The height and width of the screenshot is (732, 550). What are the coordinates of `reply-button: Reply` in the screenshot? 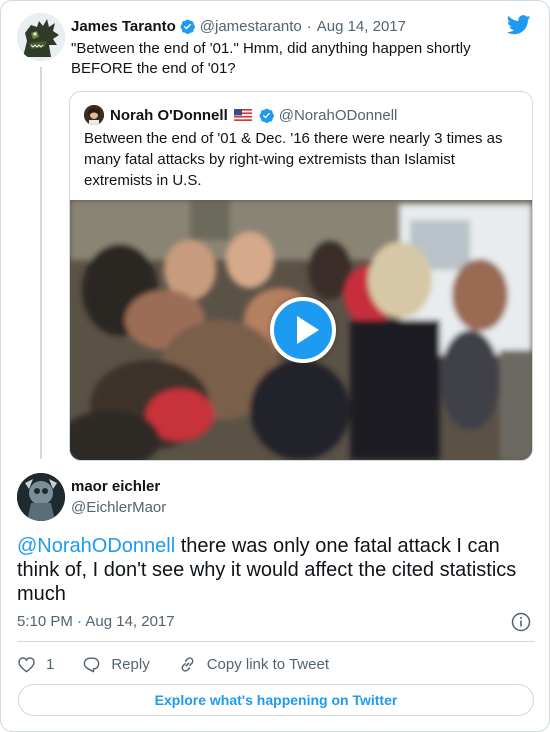 It's located at (116, 664).